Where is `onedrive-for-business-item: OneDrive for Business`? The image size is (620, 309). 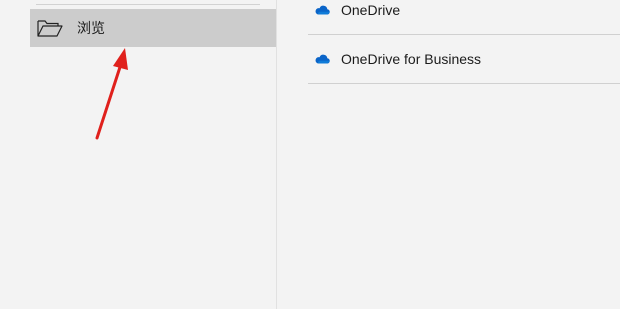 onedrive-for-business-item: OneDrive for Business is located at coordinates (464, 59).